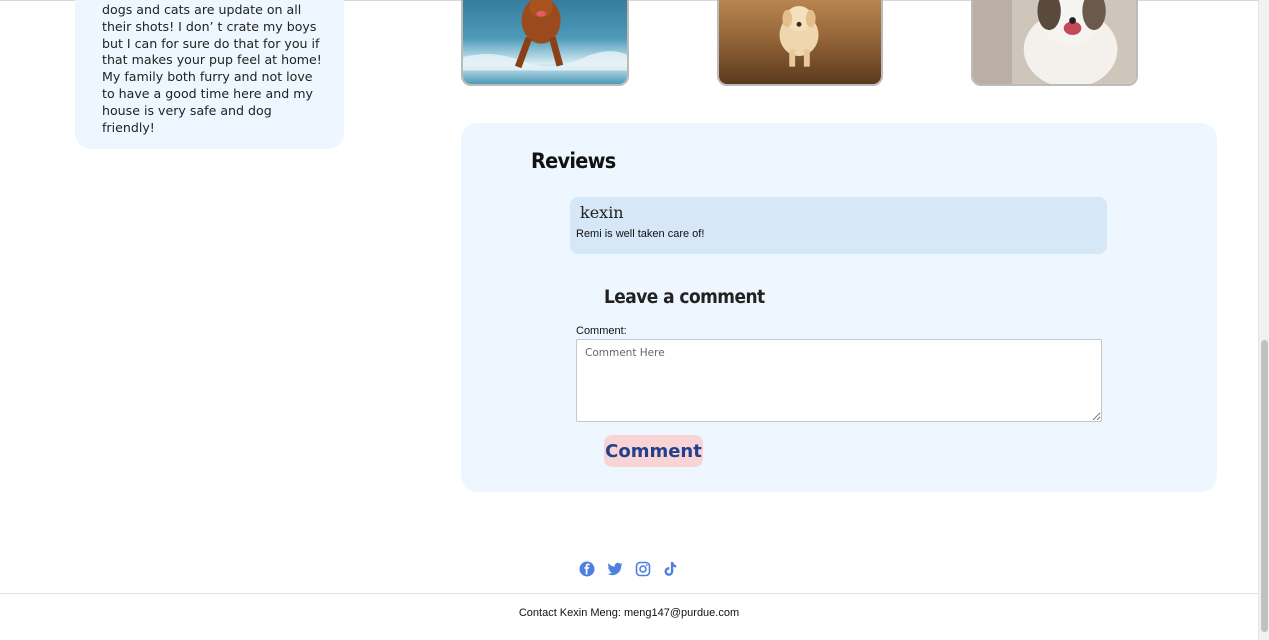 The width and height of the screenshot is (1269, 640). What do you see at coordinates (1054, 43) in the screenshot?
I see `australian-shepherd-photo` at bounding box center [1054, 43].